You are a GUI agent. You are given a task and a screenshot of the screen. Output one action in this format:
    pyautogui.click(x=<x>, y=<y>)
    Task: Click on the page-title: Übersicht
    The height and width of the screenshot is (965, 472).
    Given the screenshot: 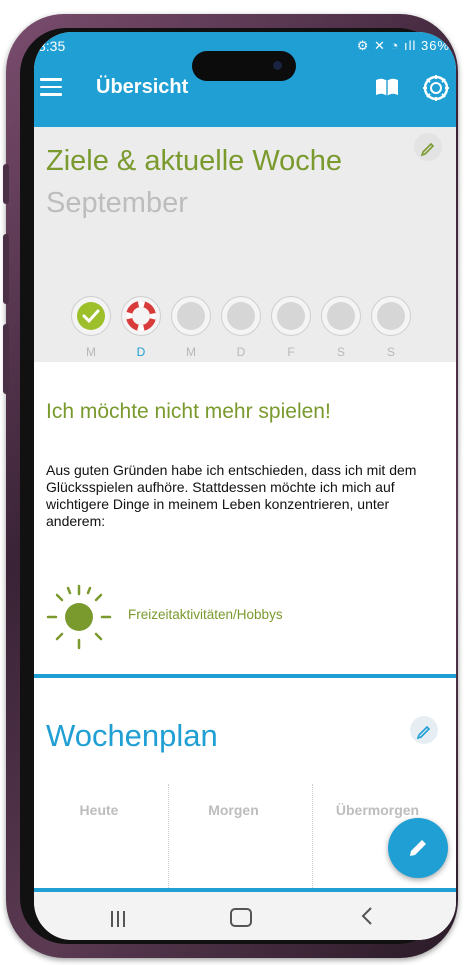 What is the action you would take?
    pyautogui.click(x=142, y=87)
    